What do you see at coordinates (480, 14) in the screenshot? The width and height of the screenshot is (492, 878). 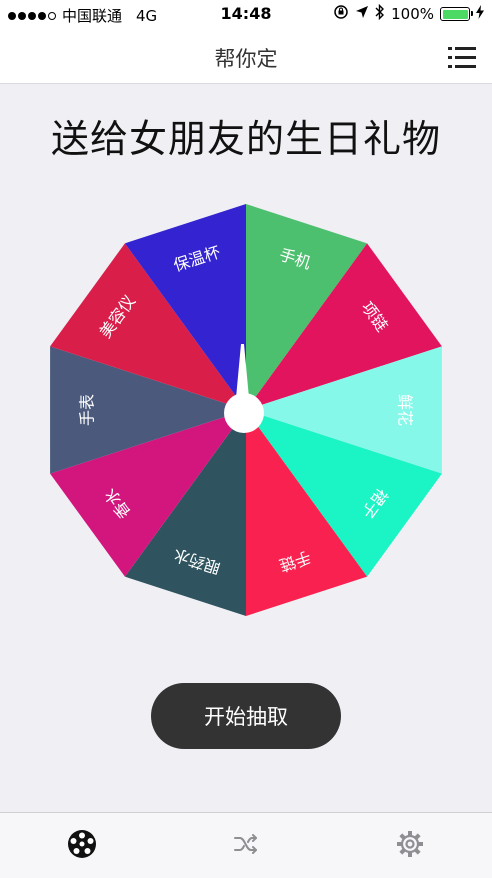 I see `charging-bolt-icon` at bounding box center [480, 14].